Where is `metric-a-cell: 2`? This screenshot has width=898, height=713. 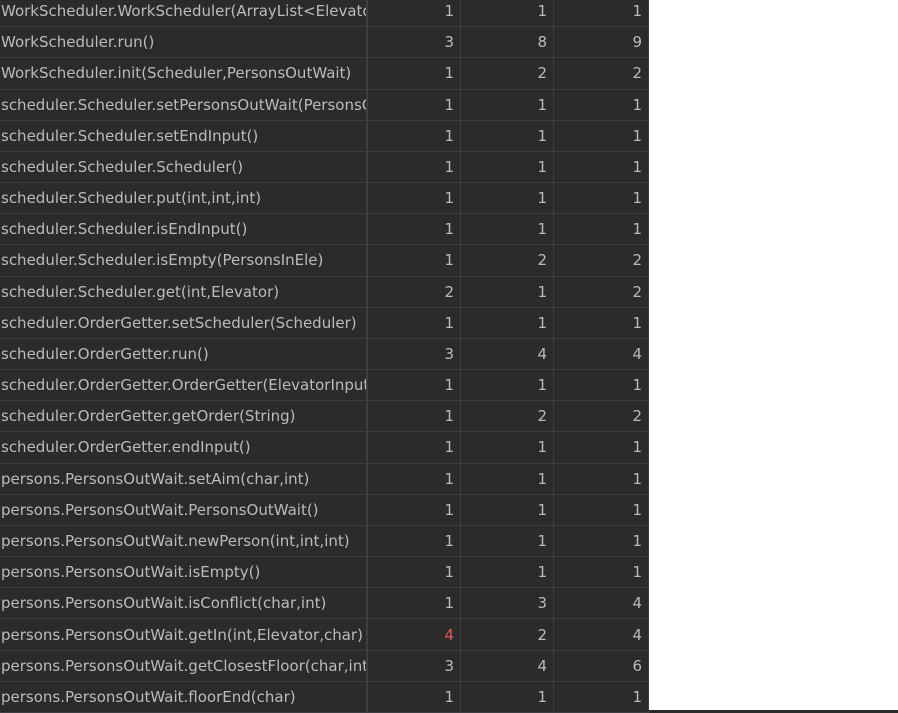 metric-a-cell: 2 is located at coordinates (414, 291).